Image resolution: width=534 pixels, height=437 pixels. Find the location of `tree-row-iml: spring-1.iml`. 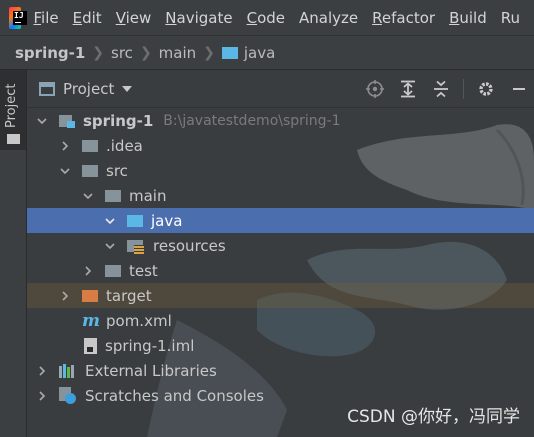

tree-row-iml: spring-1.iml is located at coordinates (280, 345).